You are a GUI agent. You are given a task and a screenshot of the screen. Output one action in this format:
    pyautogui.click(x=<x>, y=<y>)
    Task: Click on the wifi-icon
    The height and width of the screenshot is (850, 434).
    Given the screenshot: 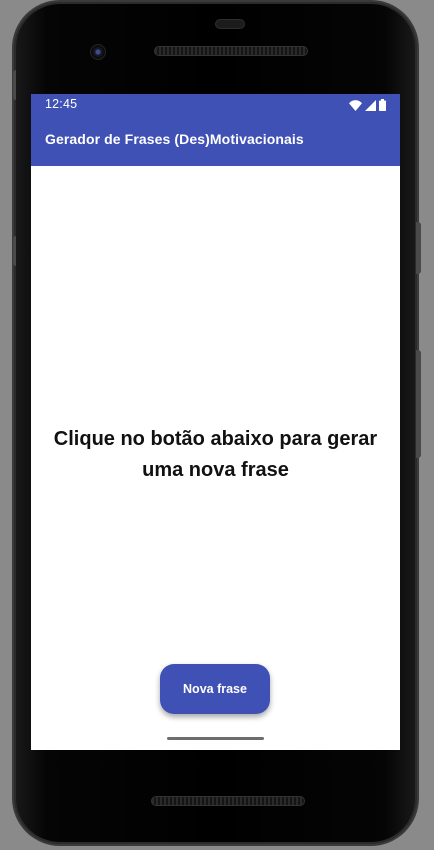 What is the action you would take?
    pyautogui.click(x=355, y=105)
    